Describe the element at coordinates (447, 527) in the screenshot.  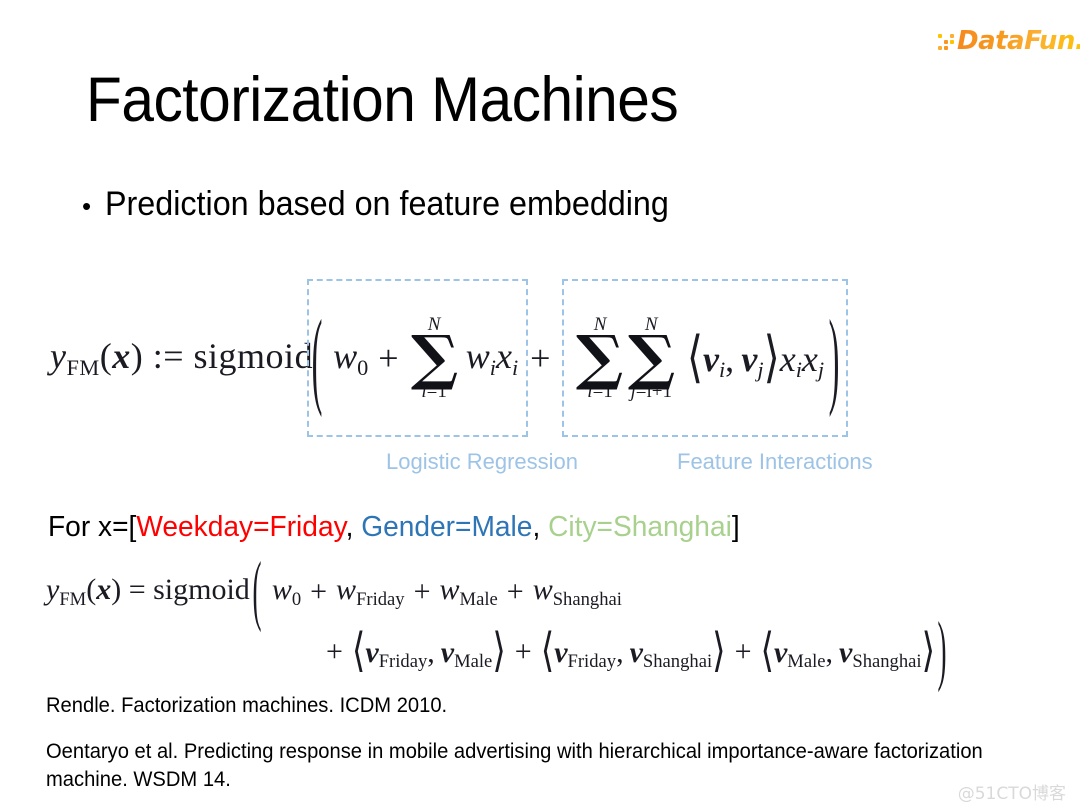
I see `example-feature-gender: Gender=Male` at that location.